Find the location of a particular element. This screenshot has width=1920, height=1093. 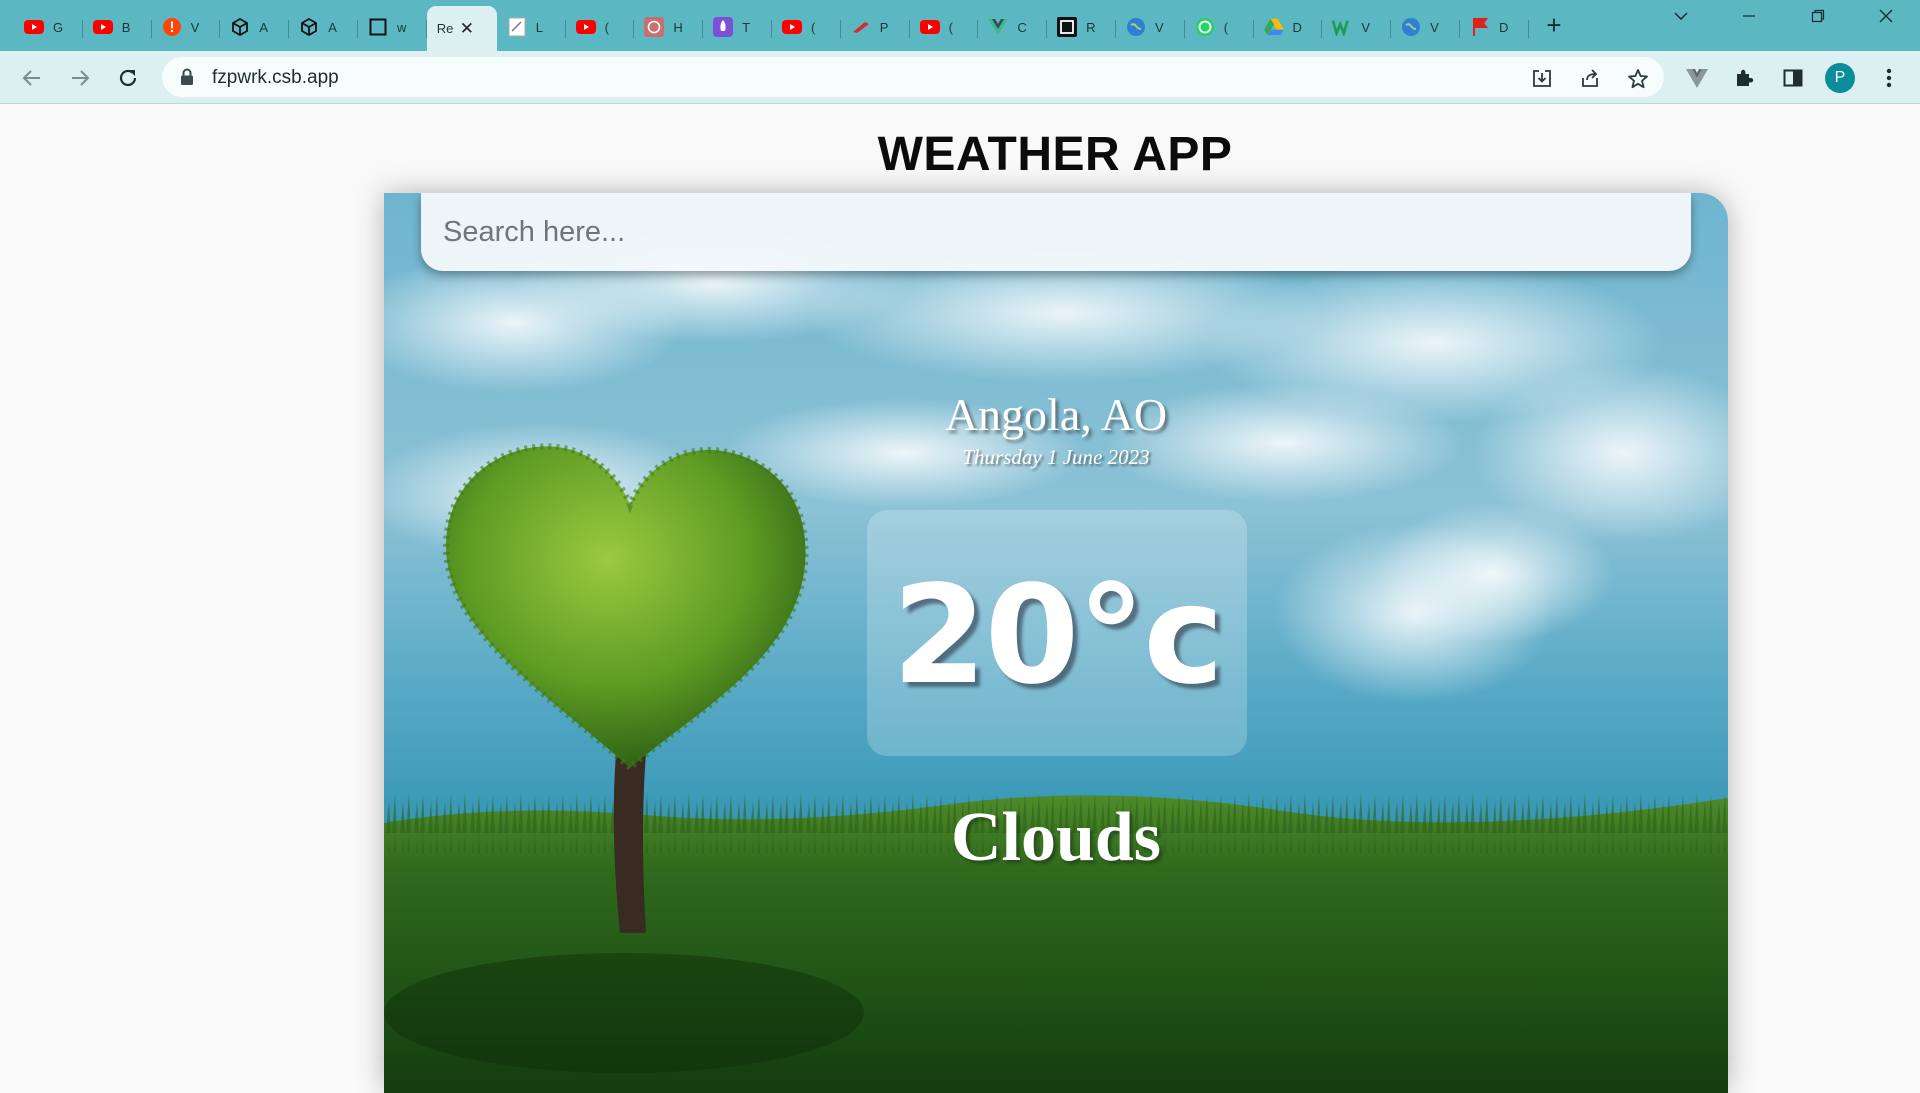

pen-icon is located at coordinates (861, 27).